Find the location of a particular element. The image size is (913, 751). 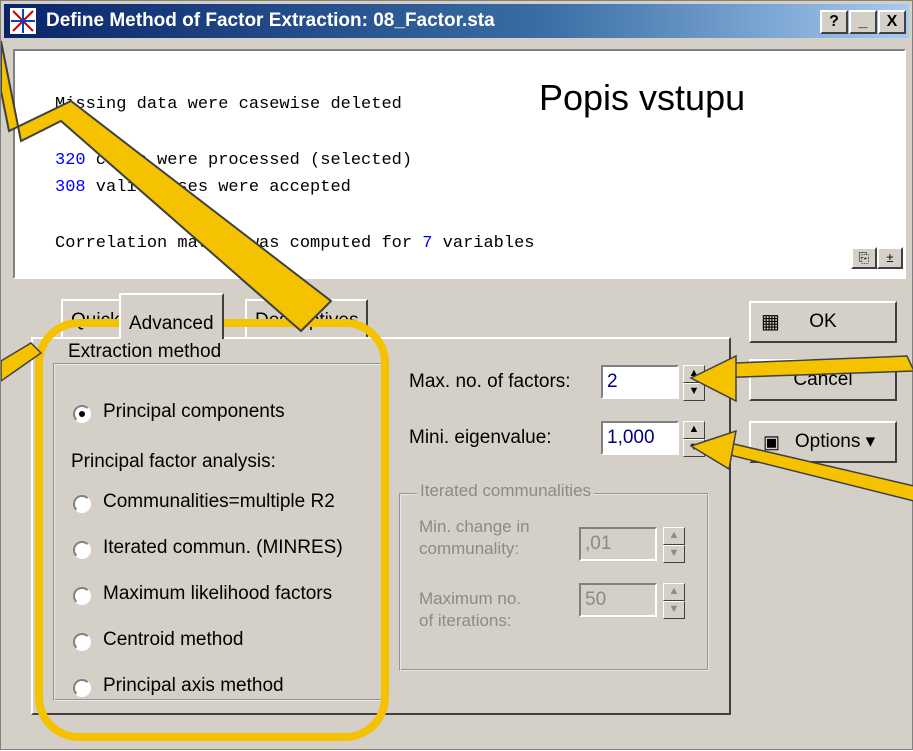

annotation-arrow-eigenvalue is located at coordinates (801, 465).